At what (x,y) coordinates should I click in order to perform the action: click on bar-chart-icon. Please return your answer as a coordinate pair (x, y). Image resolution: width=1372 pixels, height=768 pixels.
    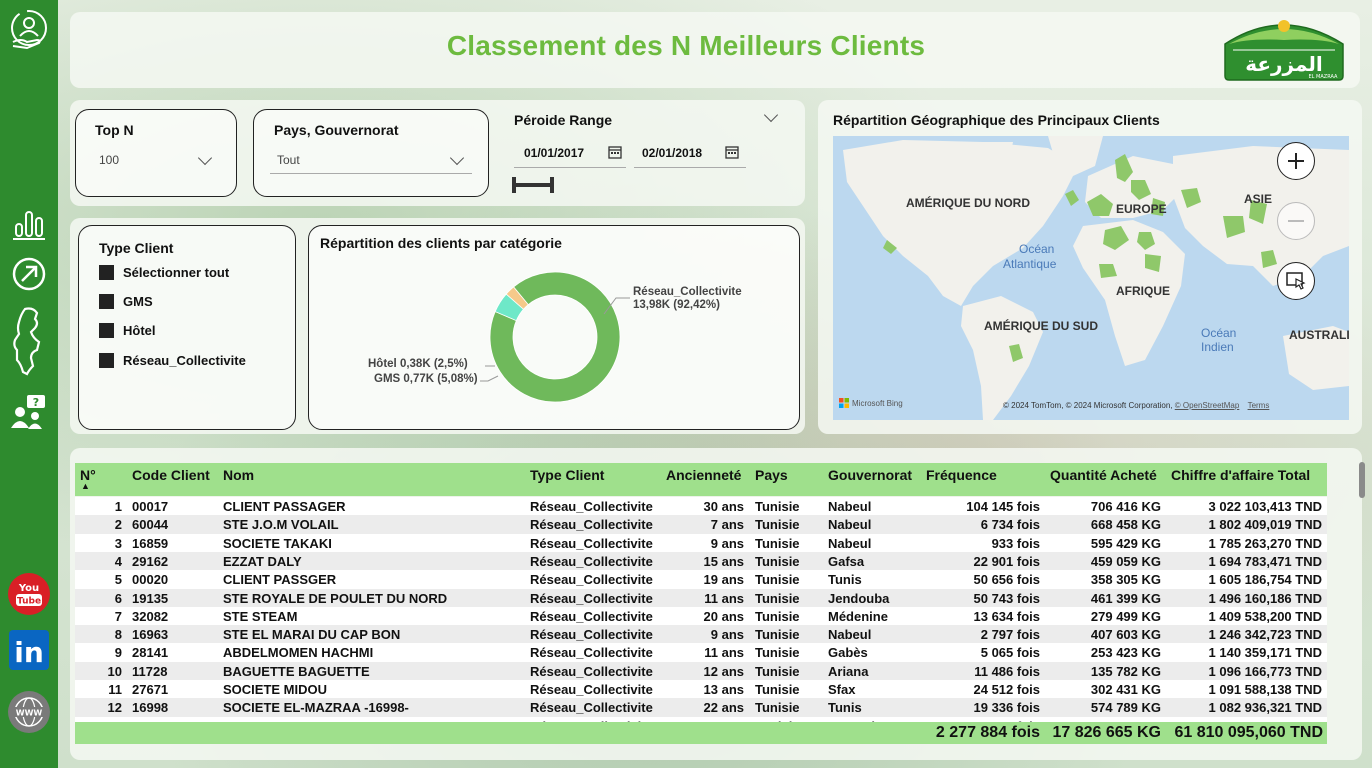
    Looking at the image, I should click on (29, 224).